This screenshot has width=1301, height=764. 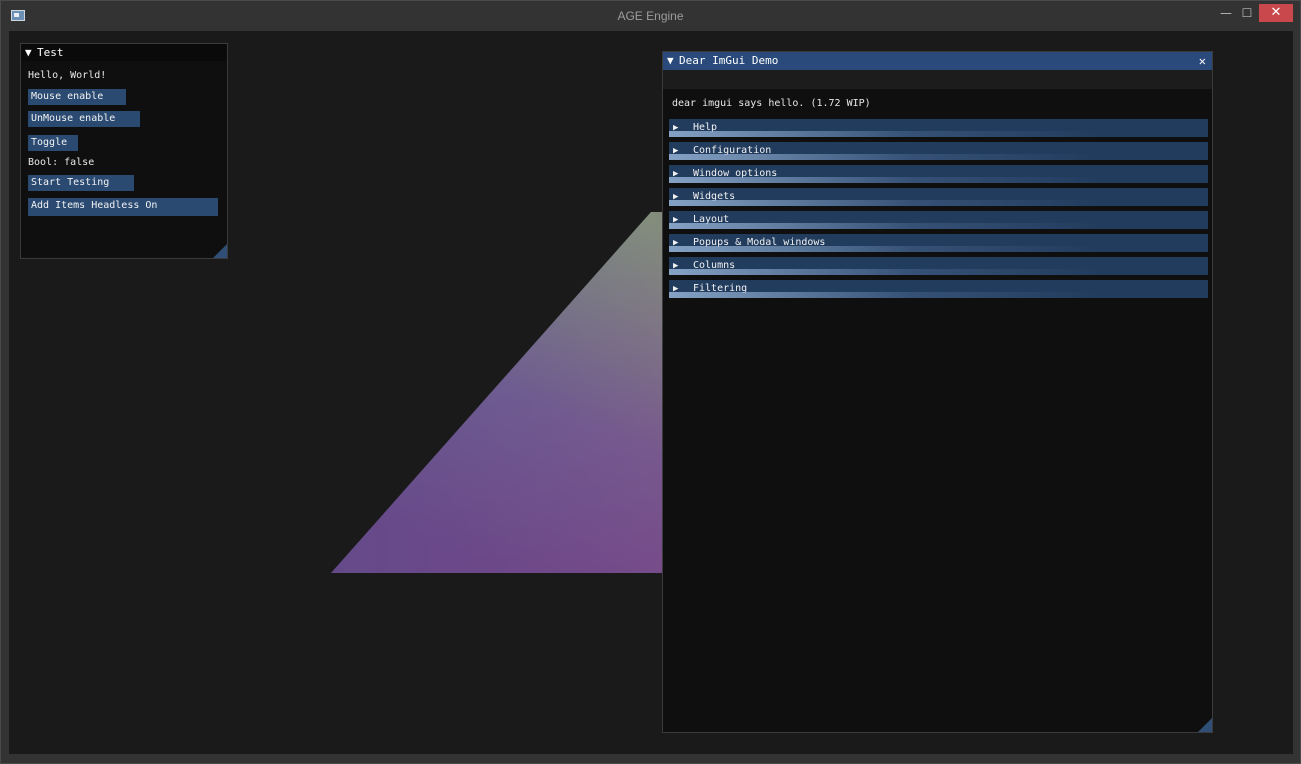 I want to click on unmouse-enable-button: UnMouse enable, so click(x=84, y=119).